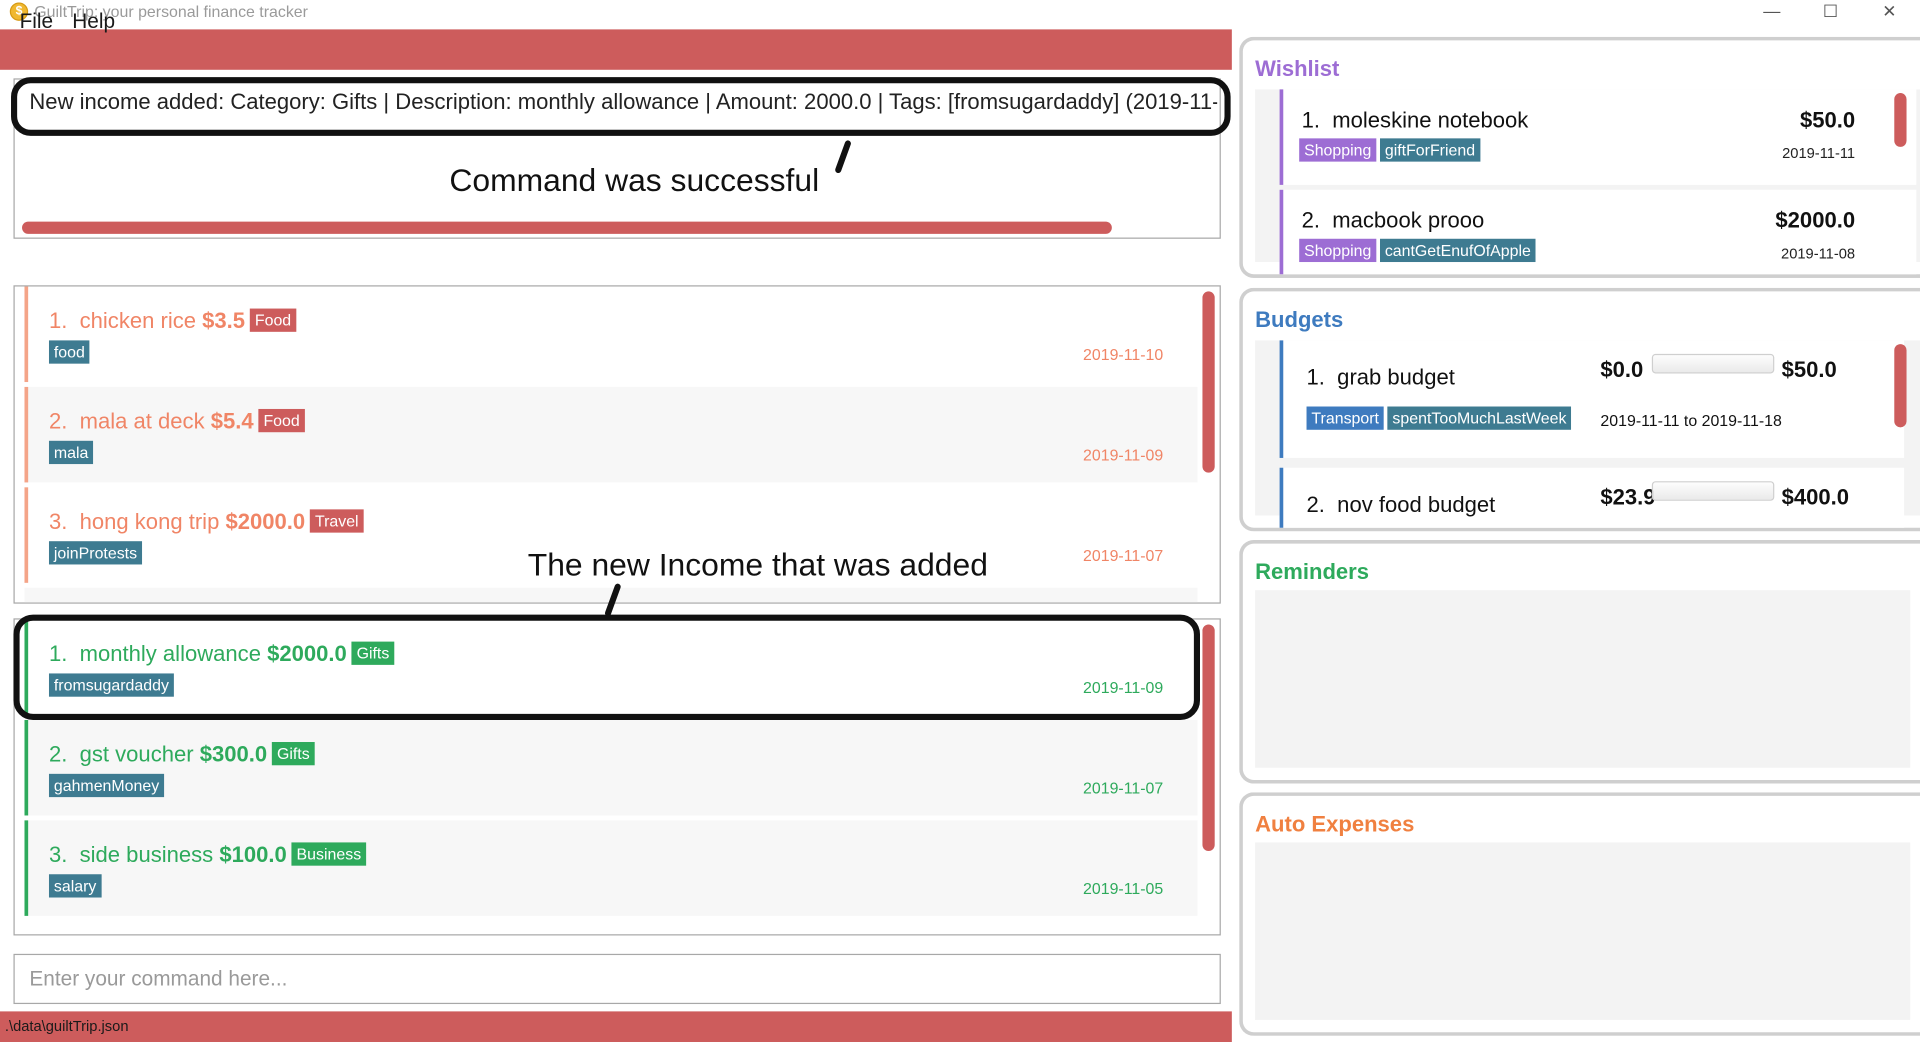 This screenshot has height=1042, width=1920. What do you see at coordinates (617, 979) in the screenshot?
I see `command-input` at bounding box center [617, 979].